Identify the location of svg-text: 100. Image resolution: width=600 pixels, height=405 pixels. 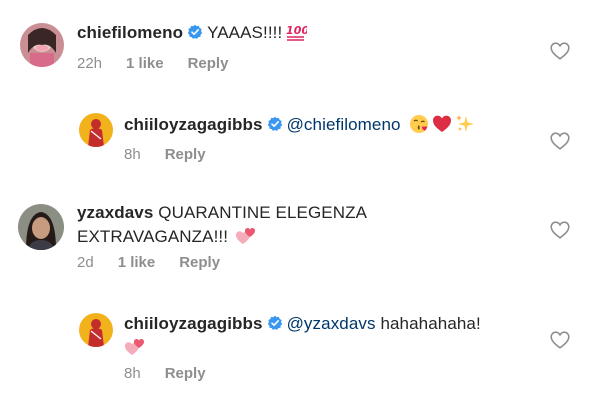
(296, 30).